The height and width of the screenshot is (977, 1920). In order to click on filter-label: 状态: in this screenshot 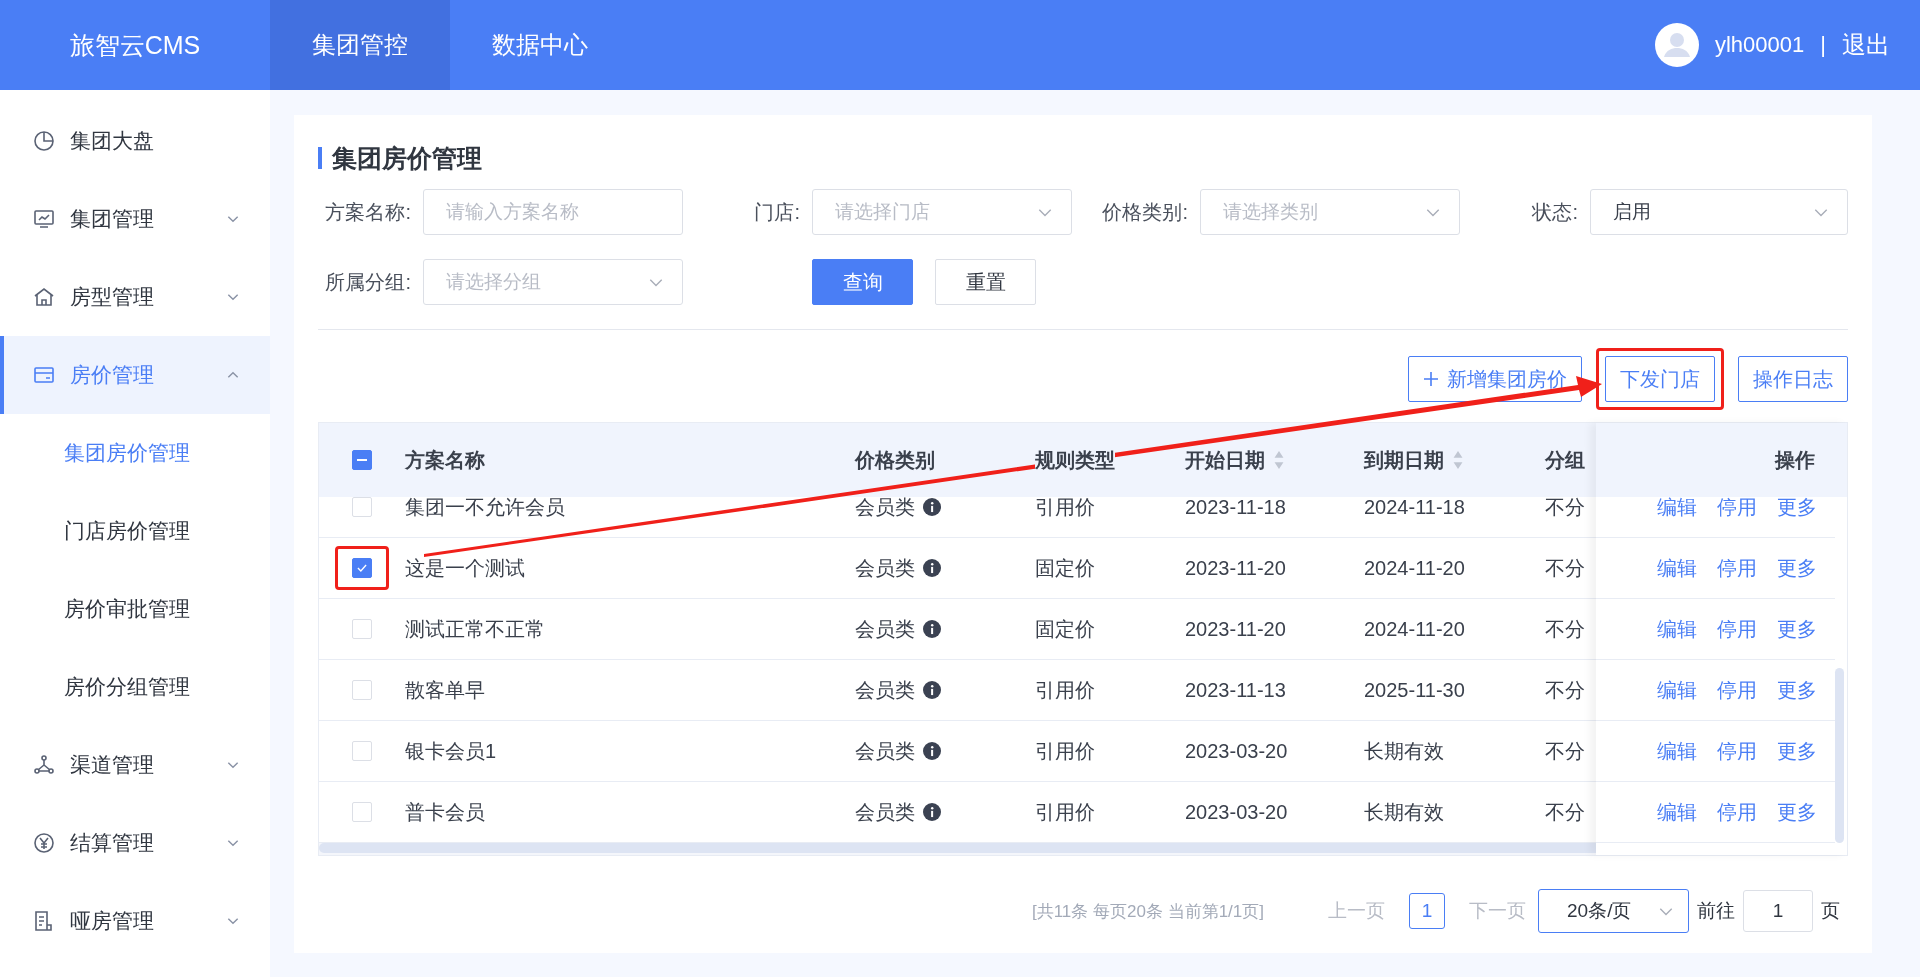, I will do `click(1555, 212)`.